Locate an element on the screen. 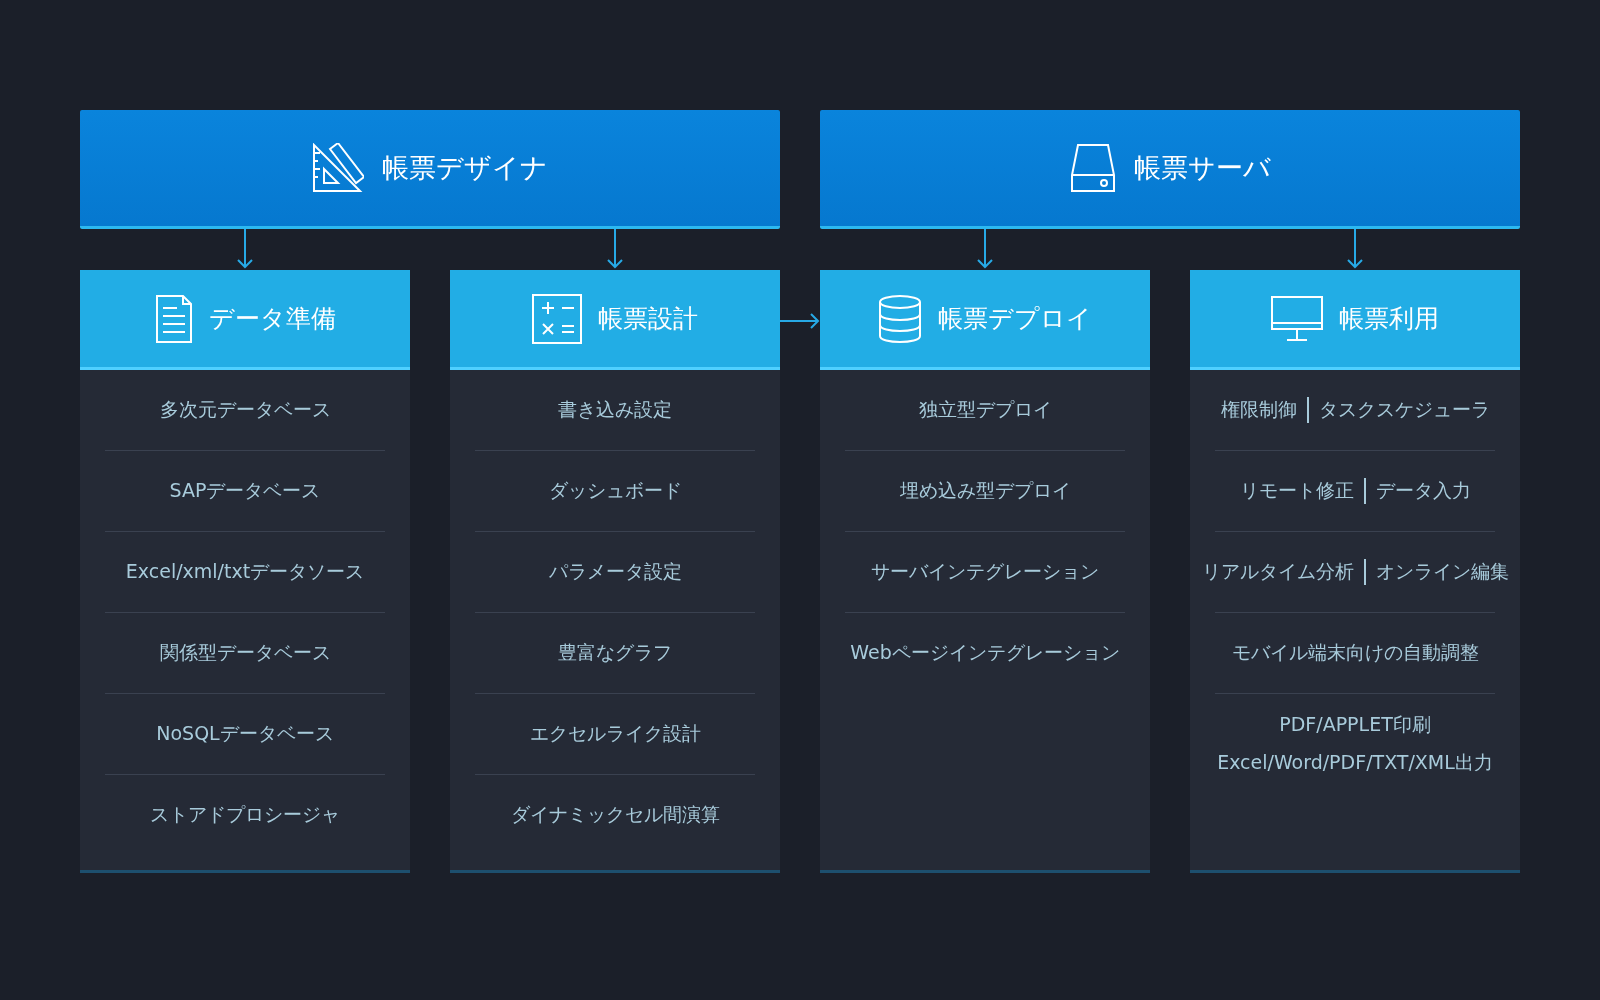 The image size is (1600, 1000). item-text: オンライン編集 is located at coordinates (1442, 571).